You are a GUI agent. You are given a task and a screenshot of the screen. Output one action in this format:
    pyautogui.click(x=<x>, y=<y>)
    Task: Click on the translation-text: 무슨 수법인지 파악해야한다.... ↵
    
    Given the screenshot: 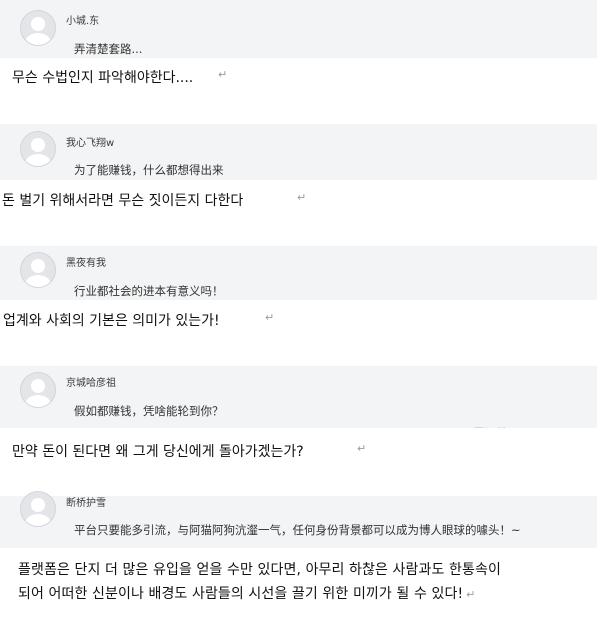 What is the action you would take?
    pyautogui.click(x=283, y=91)
    